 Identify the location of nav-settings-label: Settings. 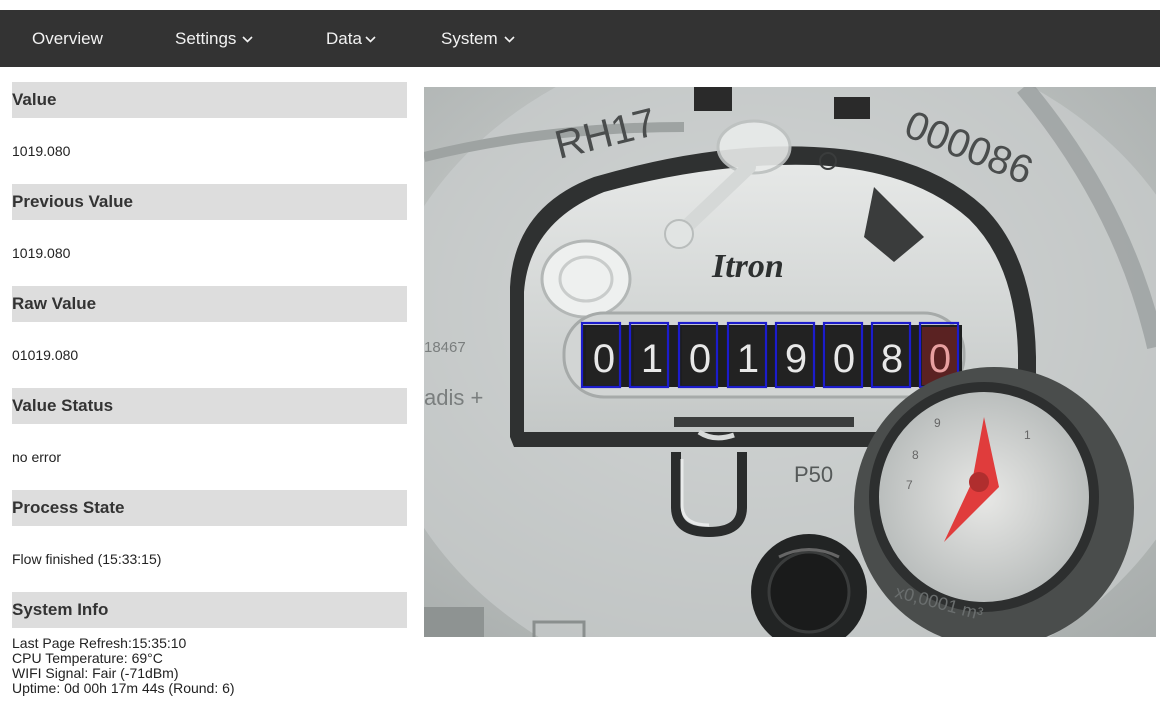
(206, 38).